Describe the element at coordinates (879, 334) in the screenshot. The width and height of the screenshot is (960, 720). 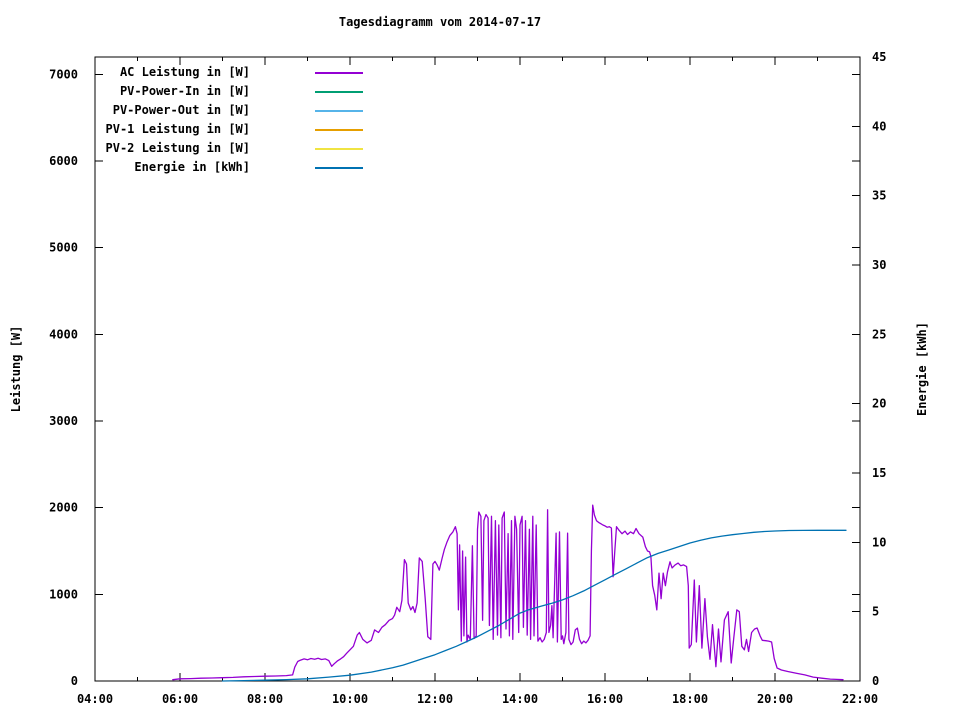
I see `y2-tick-label: 25` at that location.